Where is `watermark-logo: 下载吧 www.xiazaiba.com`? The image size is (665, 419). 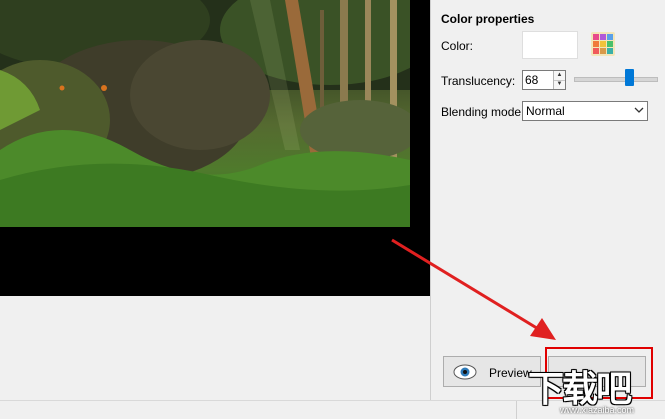 watermark-logo: 下载吧 www.xiazaiba.com is located at coordinates (596, 389).